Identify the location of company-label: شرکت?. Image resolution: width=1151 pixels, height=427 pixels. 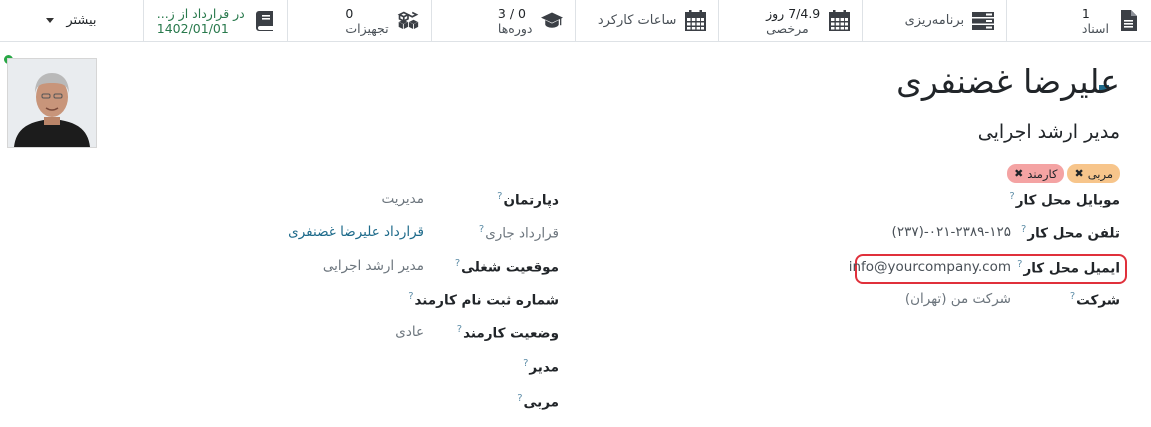
(1094, 300).